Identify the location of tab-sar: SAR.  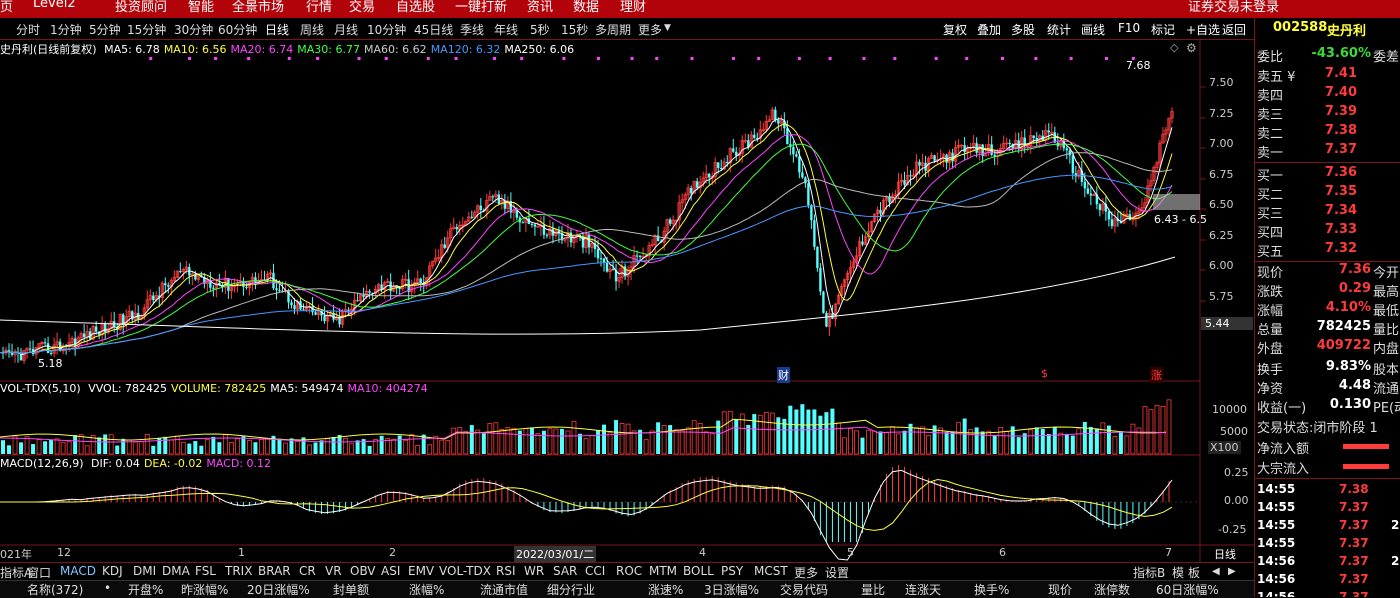
(565, 571).